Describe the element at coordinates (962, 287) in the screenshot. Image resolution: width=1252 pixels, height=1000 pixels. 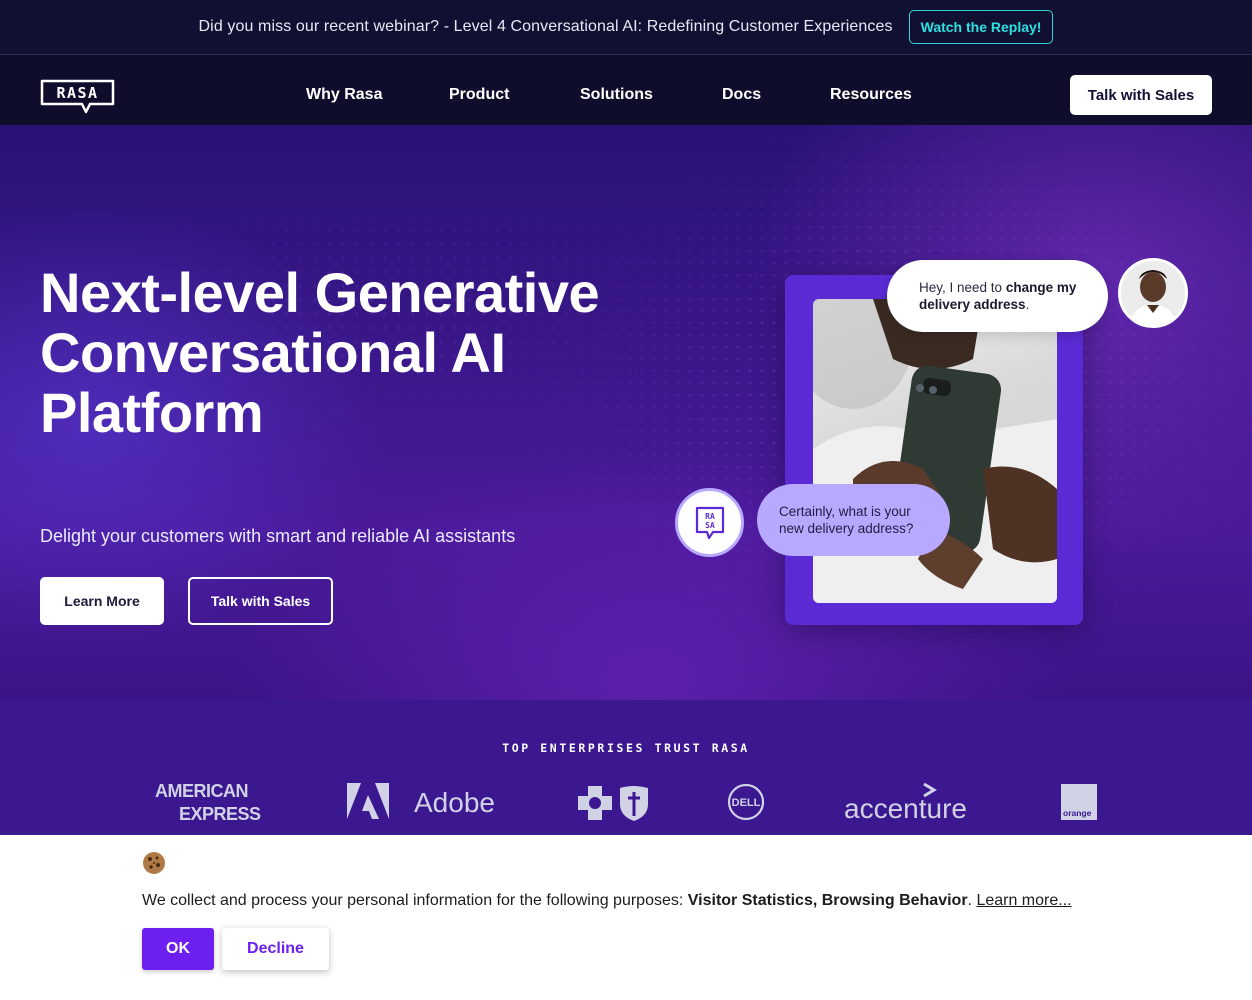
I see `user-message-text: Hey, I need to` at that location.